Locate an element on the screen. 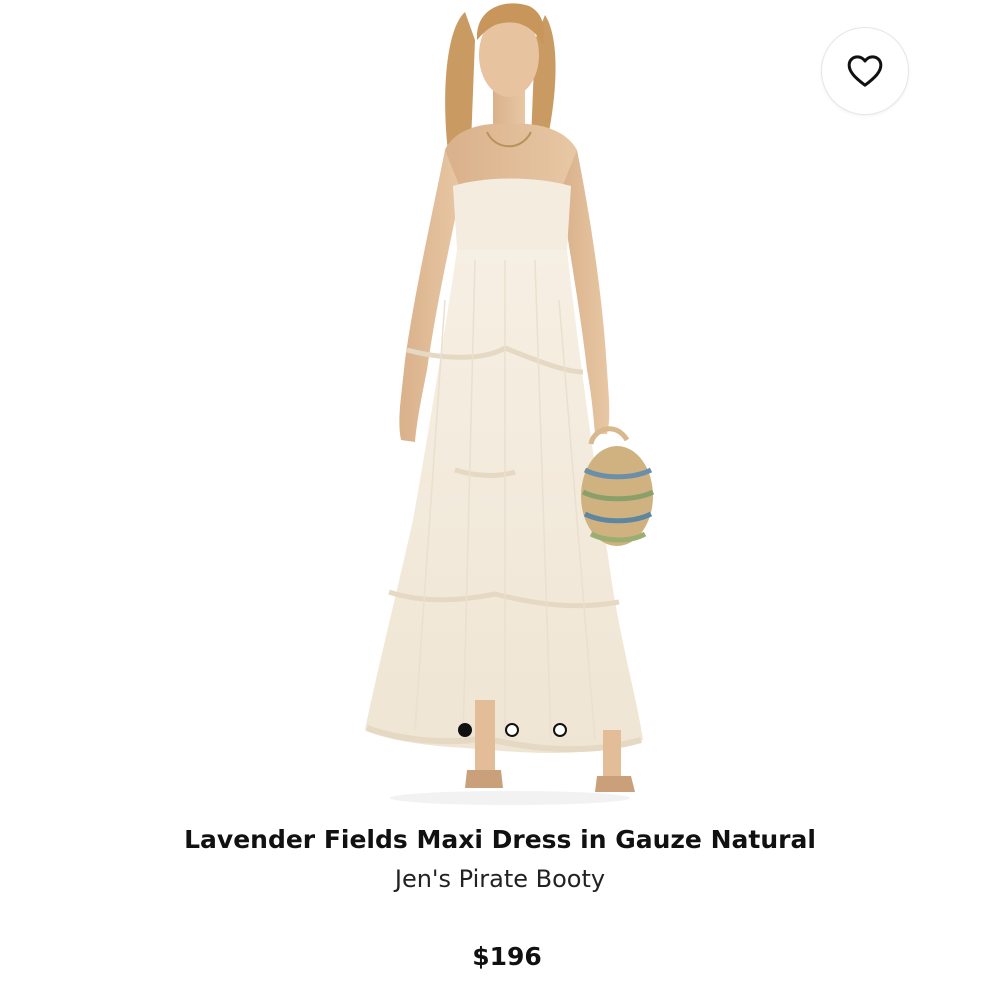 Image resolution: width=1000 pixels, height=1000 pixels. carousel-dots is located at coordinates (512, 732).